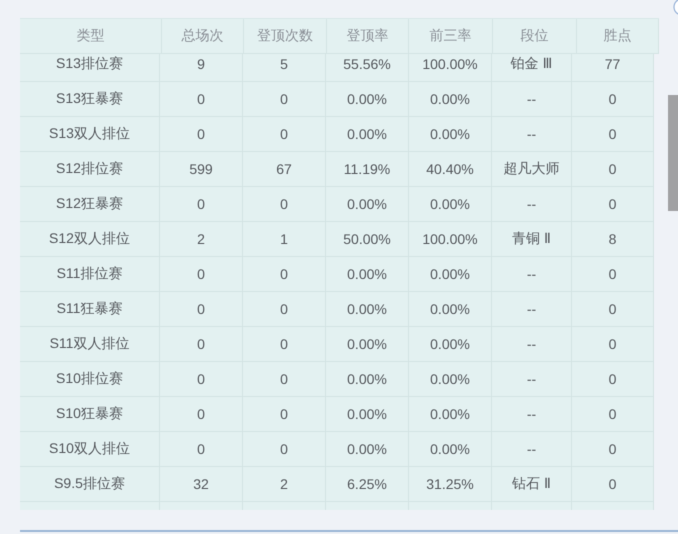  Describe the element at coordinates (284, 239) in the screenshot. I see `table-cell: 1` at that location.